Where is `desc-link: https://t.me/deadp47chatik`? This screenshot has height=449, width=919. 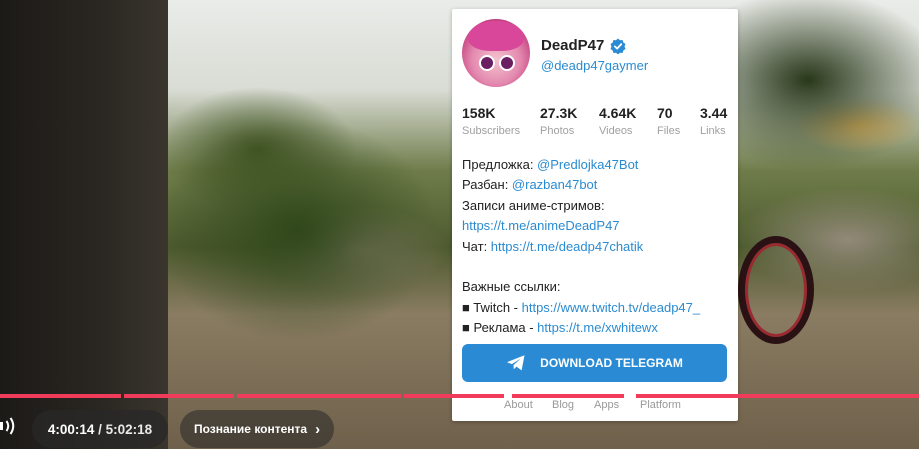 desc-link: https://t.me/deadp47chatik is located at coordinates (567, 246).